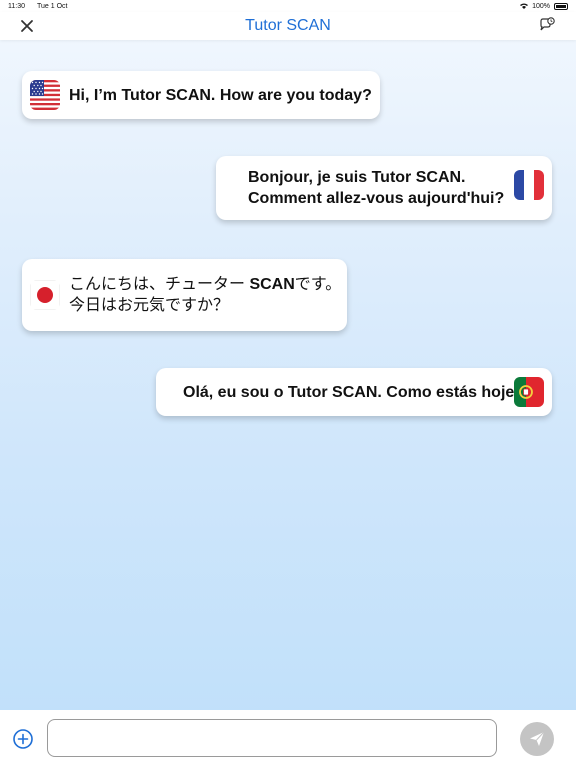 The width and height of the screenshot is (576, 768). What do you see at coordinates (272, 284) in the screenshot?
I see `message-fragment-bold: SCAN` at bounding box center [272, 284].